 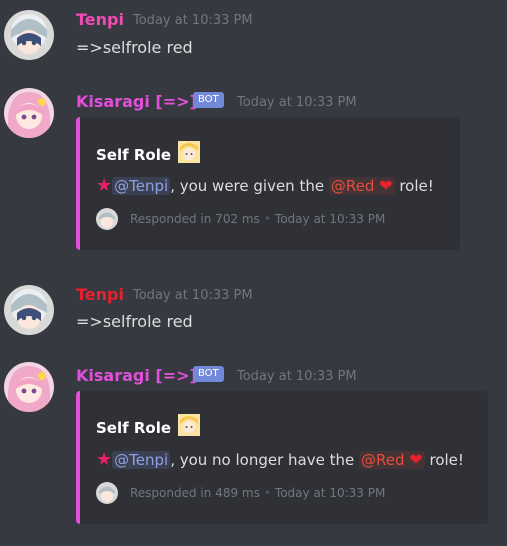 I want to click on embed-text: , you no longer have the, so click(x=262, y=460).